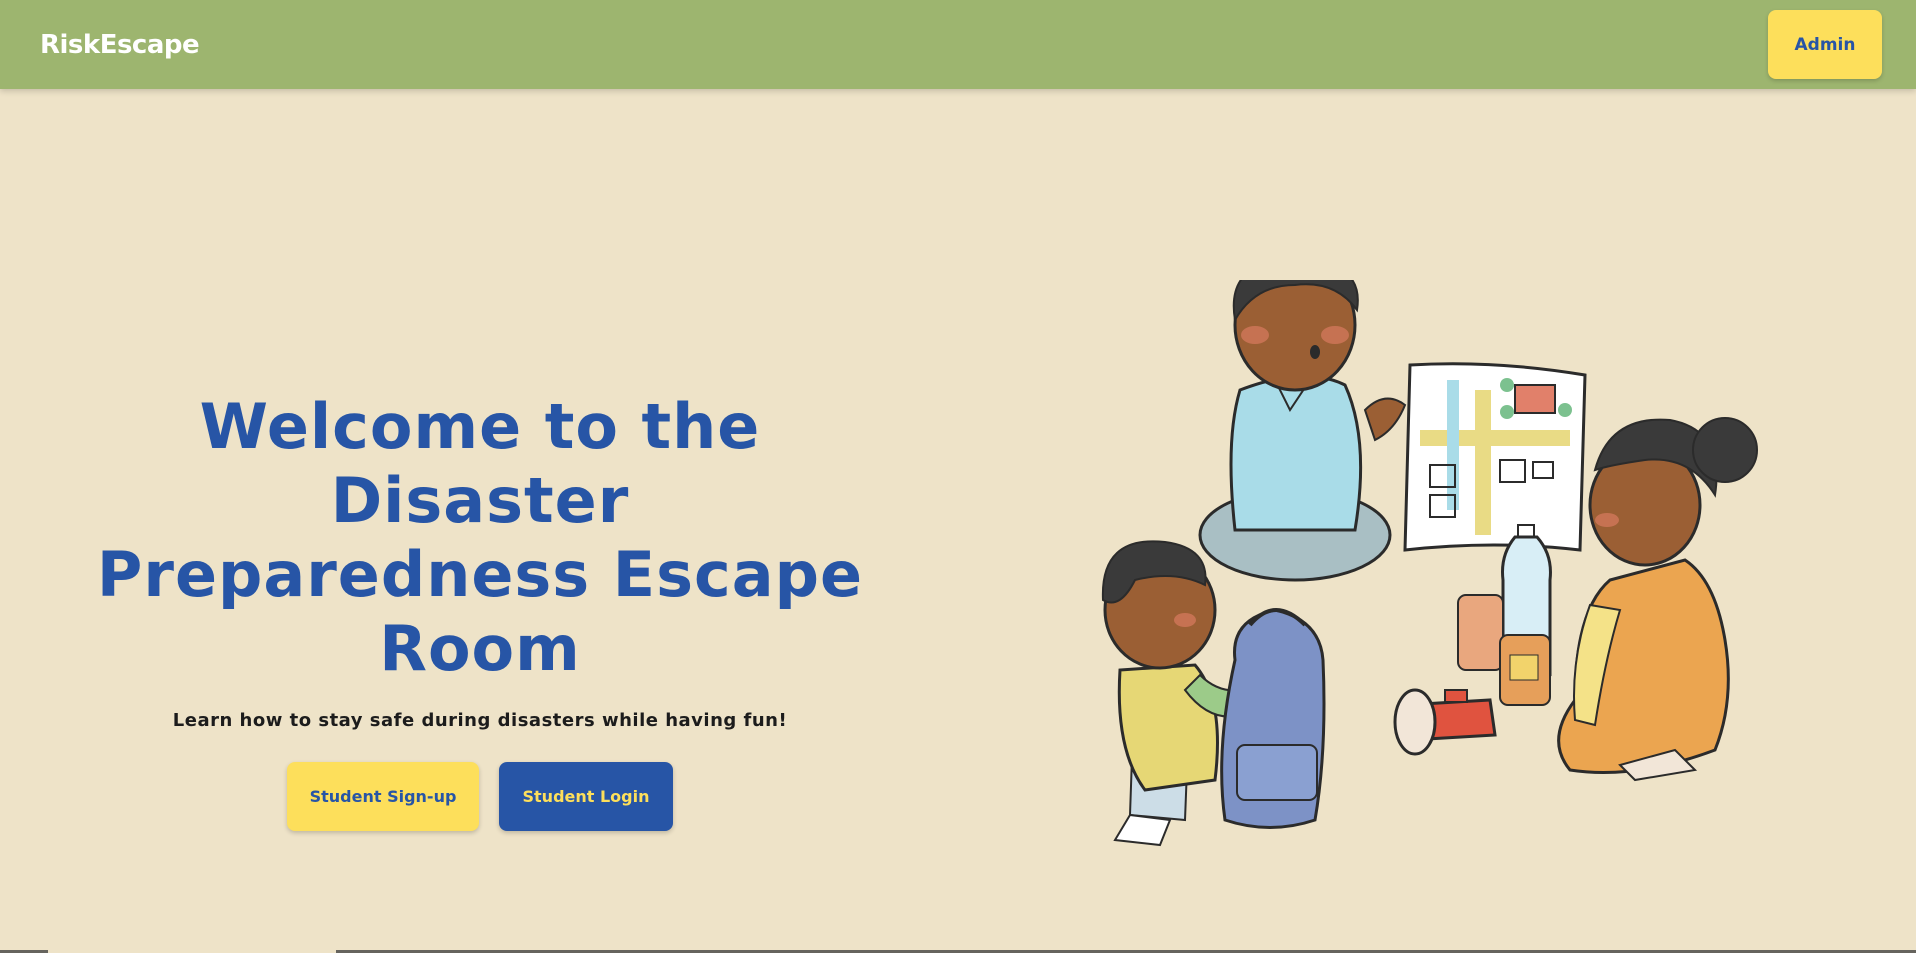  What do you see at coordinates (1445, 722) in the screenshot?
I see `flashlight` at bounding box center [1445, 722].